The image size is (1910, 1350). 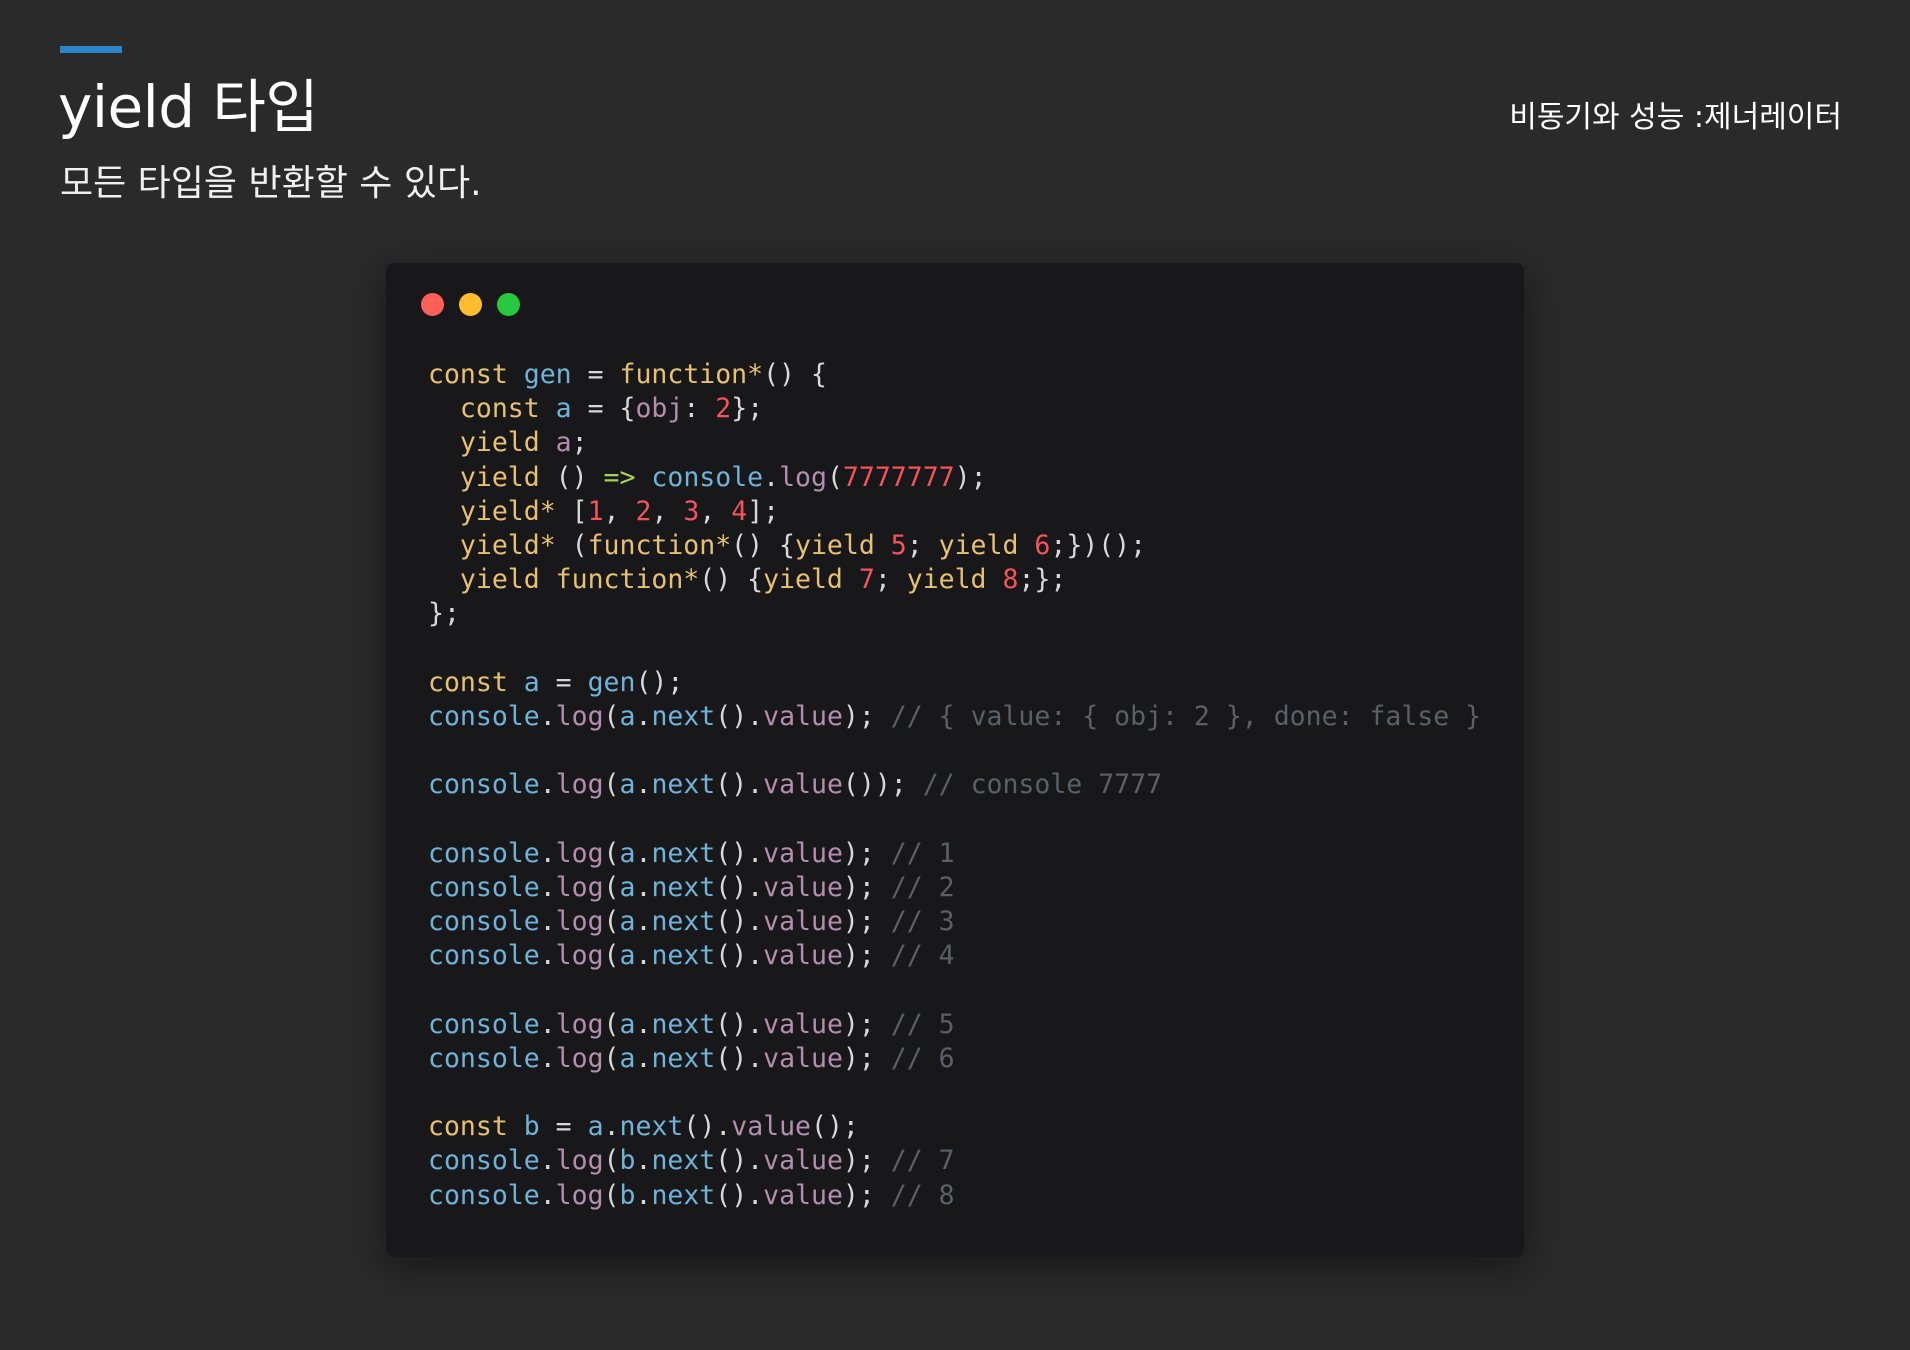 What do you see at coordinates (547, 374) in the screenshot?
I see `code-token: gen` at bounding box center [547, 374].